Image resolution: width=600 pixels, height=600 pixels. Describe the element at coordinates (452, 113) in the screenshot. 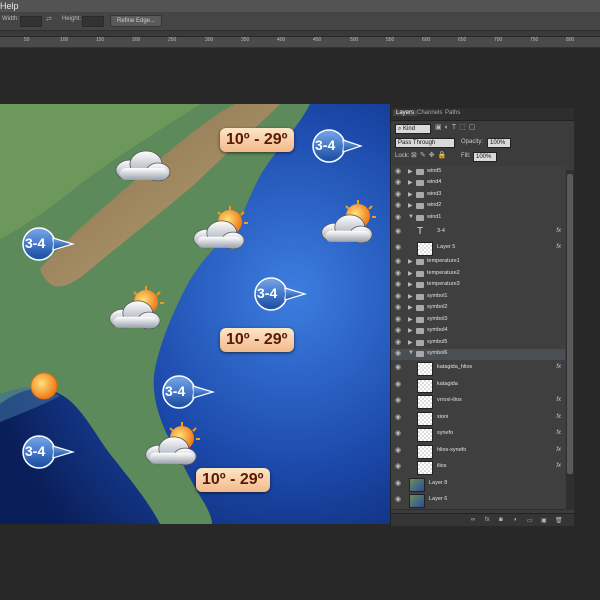

I see `tab-paths: Paths` at that location.